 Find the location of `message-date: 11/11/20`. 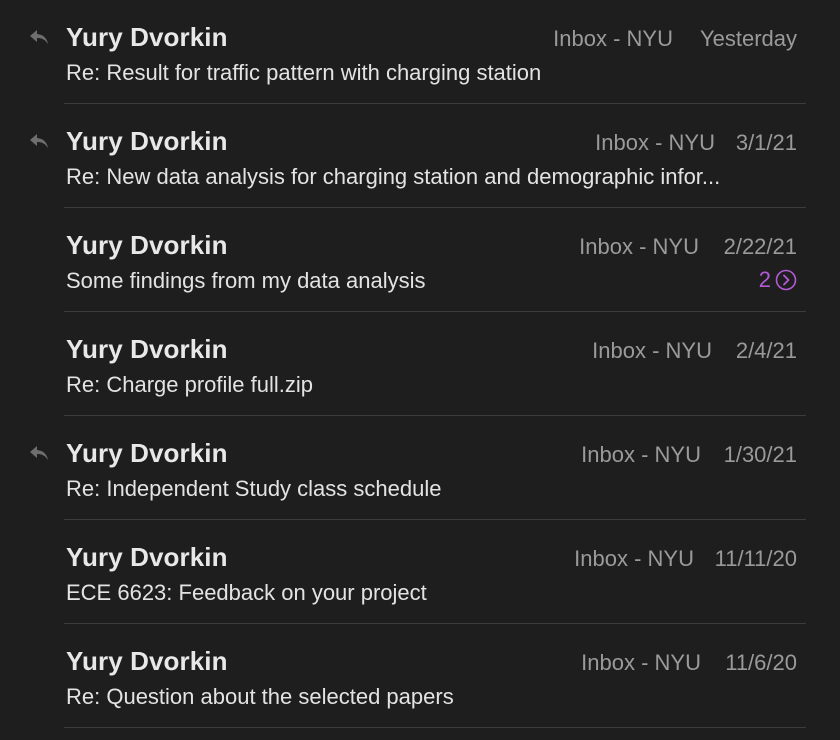

message-date: 11/11/20 is located at coordinates (755, 558).